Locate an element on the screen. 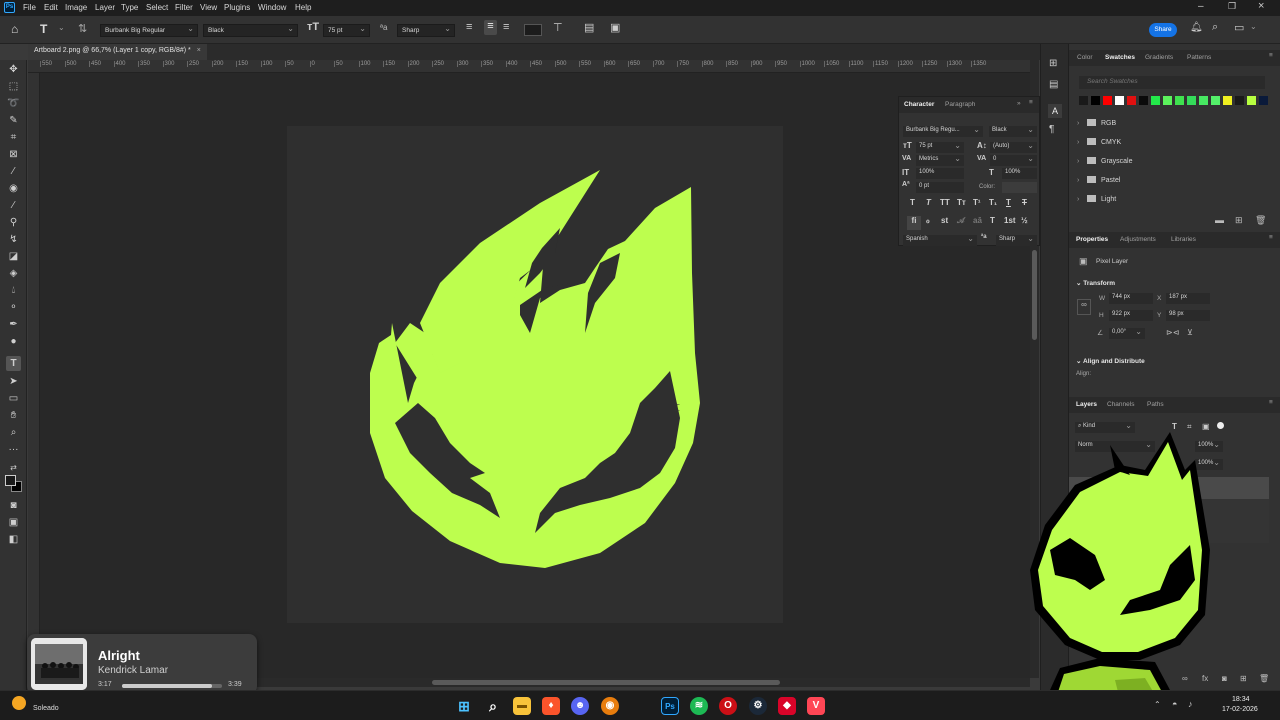 The width and height of the screenshot is (1280, 720). marquee-tool-icon: ⬚ is located at coordinates (13, 86).